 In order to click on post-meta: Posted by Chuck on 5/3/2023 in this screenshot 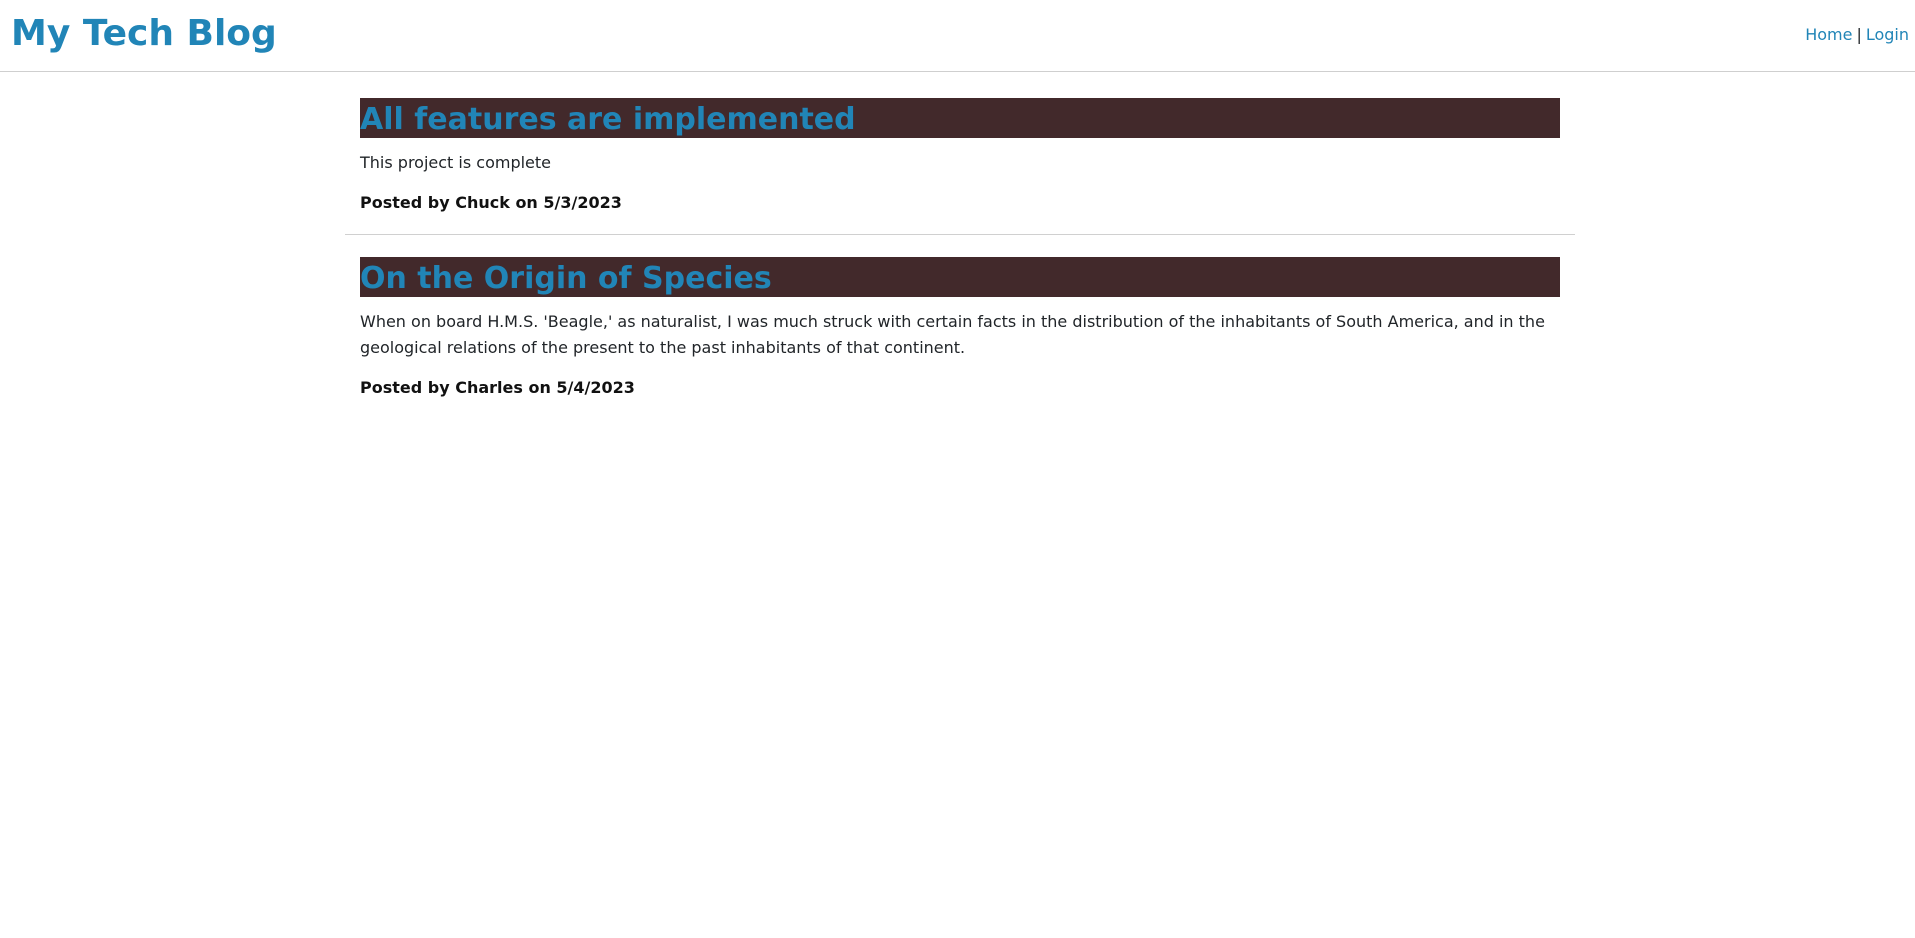, I will do `click(491, 202)`.